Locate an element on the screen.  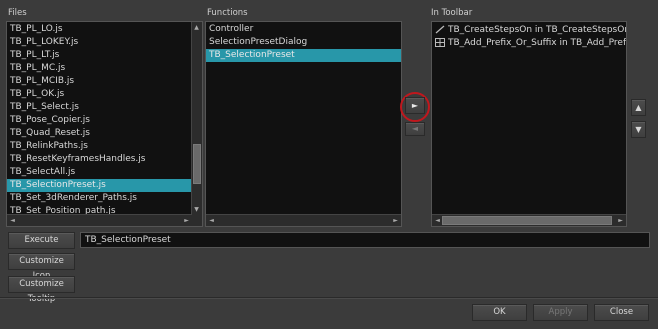
list-item: TB_PL_LO.js is located at coordinates (104, 29).